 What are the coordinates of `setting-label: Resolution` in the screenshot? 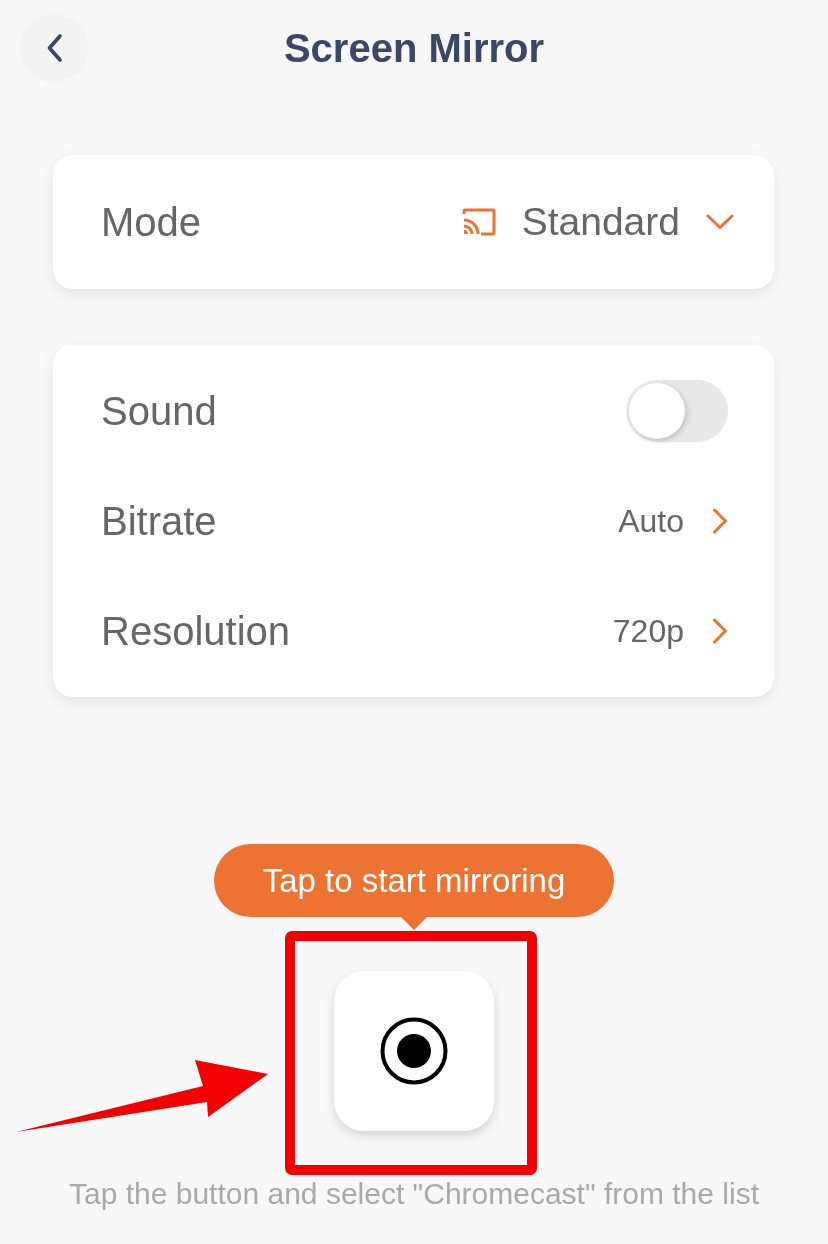 It's located at (195, 631).